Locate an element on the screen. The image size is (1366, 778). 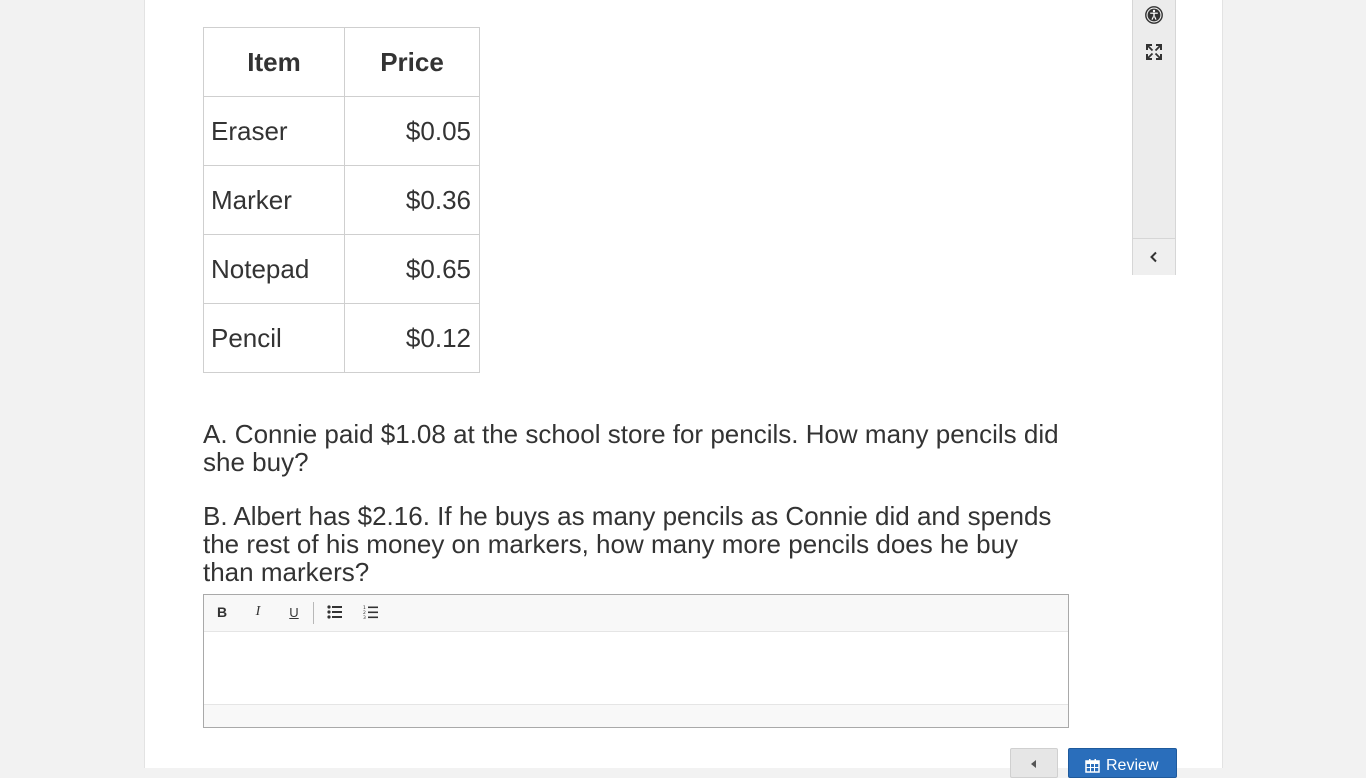
price-cell: $0.36 is located at coordinates (412, 200).